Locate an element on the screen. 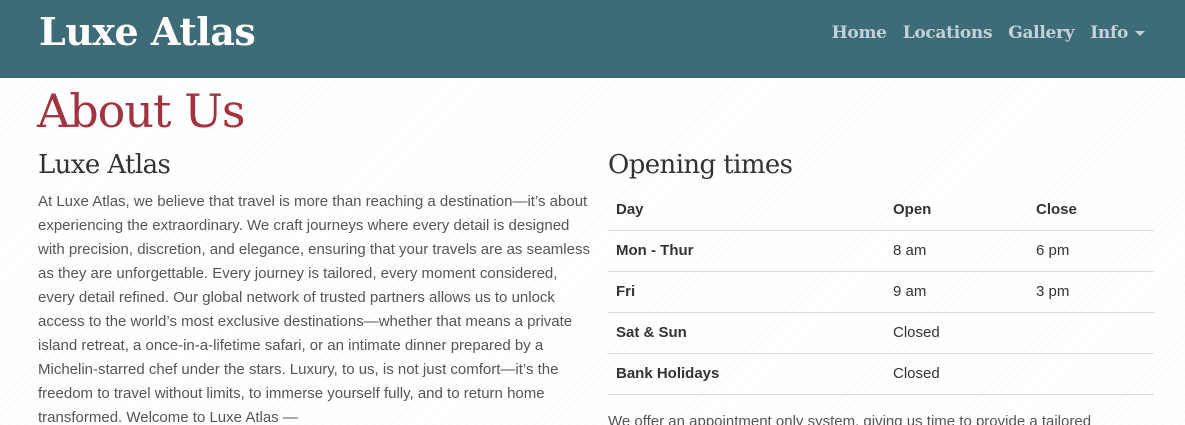  table-row: Mon - Thur 8 am 6 pm is located at coordinates (881, 251).